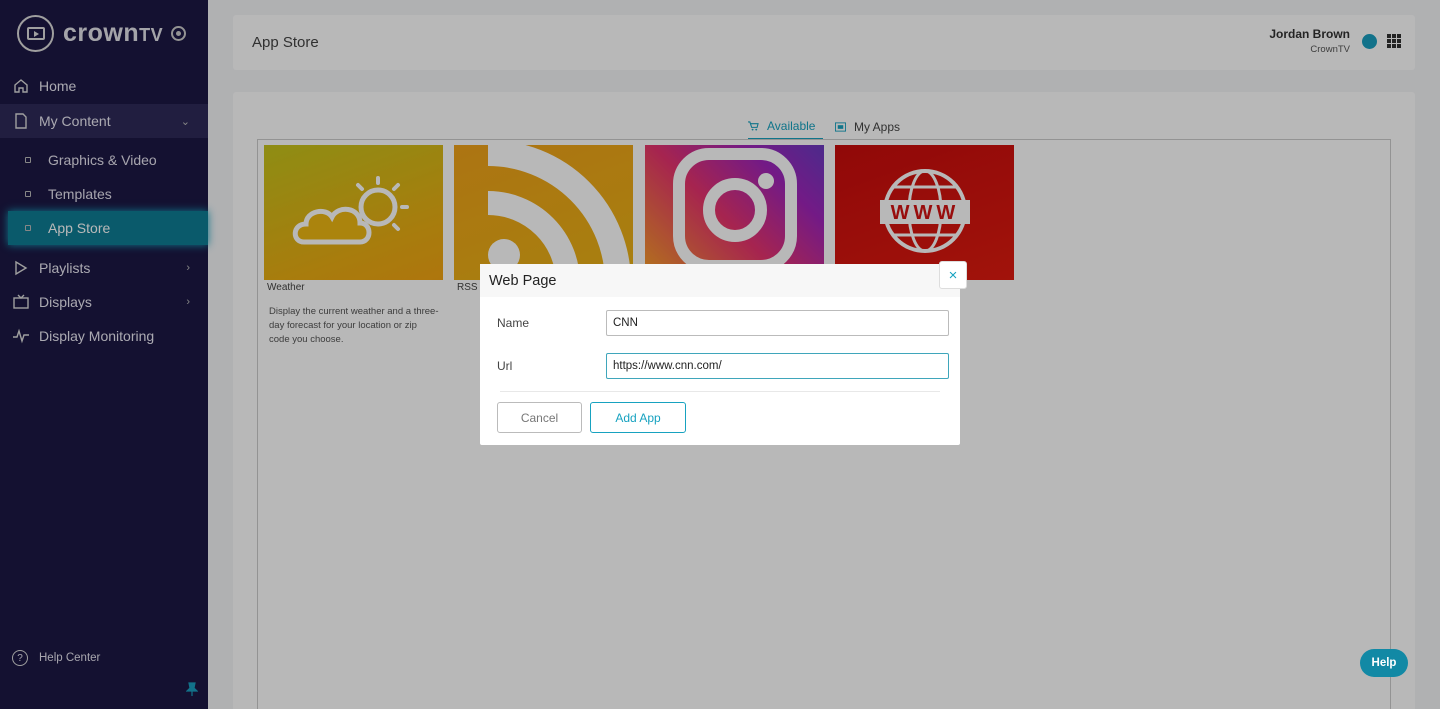 Image resolution: width=1440 pixels, height=709 pixels. I want to click on cancel-button: Cancel, so click(539, 417).